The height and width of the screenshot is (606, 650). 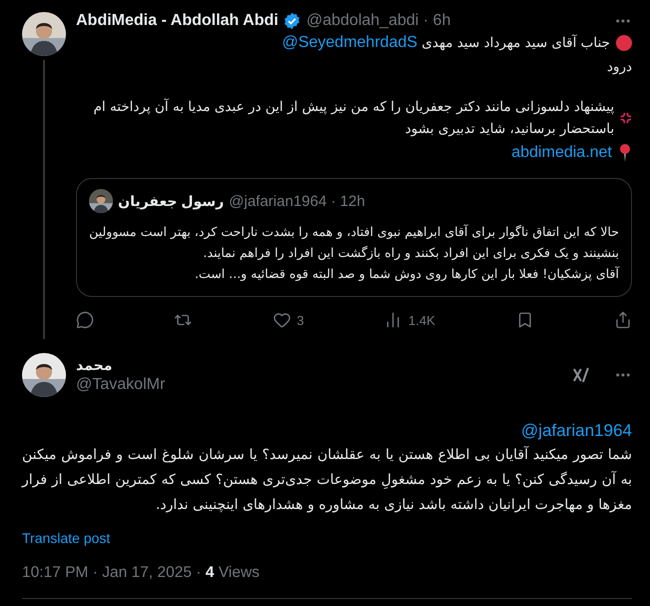 I want to click on translate-link: Translate post, so click(x=66, y=538).